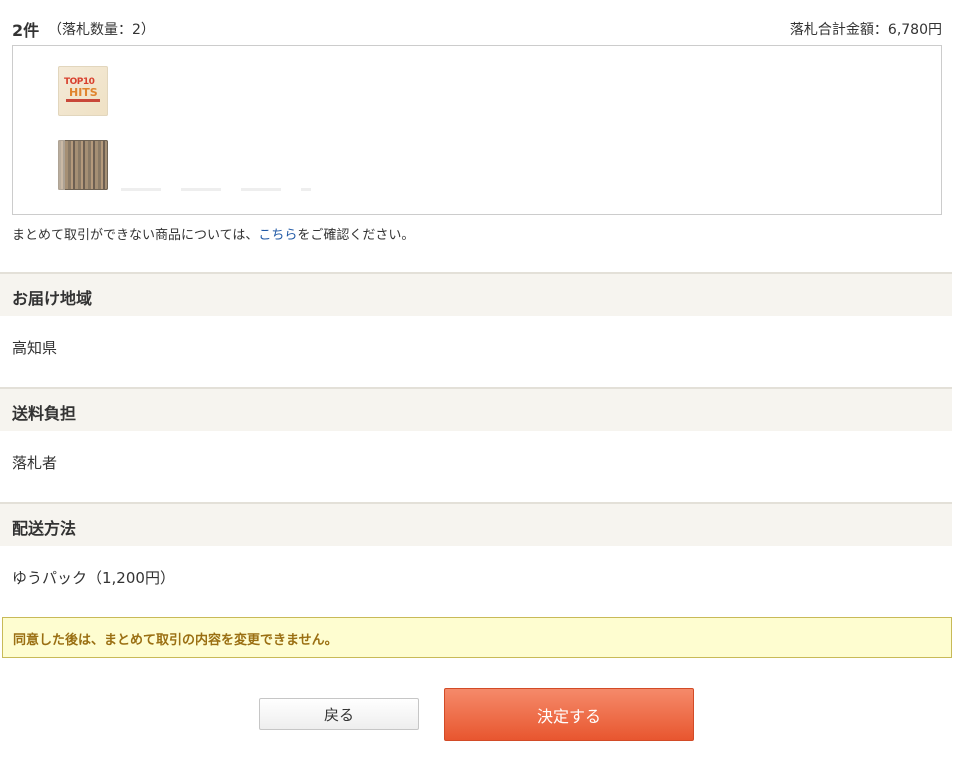 The width and height of the screenshot is (958, 763). What do you see at coordinates (356, 235) in the screenshot?
I see `bundle-note-text-after: をご確認ください。` at bounding box center [356, 235].